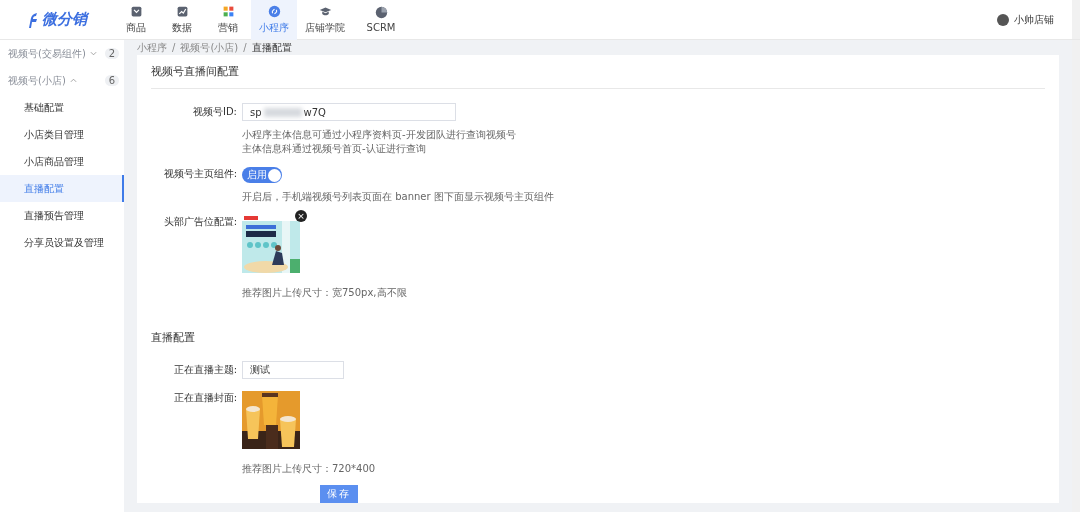 The height and width of the screenshot is (512, 1080). I want to click on avatar, so click(1003, 19).